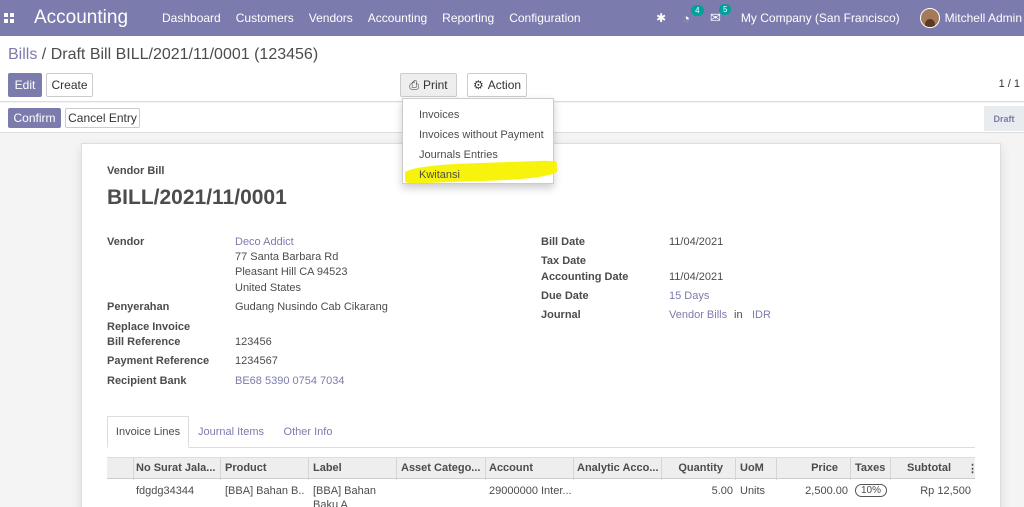 The width and height of the screenshot is (1024, 507). Describe the element at coordinates (435, 85) in the screenshot. I see `print-button-label: Print` at that location.